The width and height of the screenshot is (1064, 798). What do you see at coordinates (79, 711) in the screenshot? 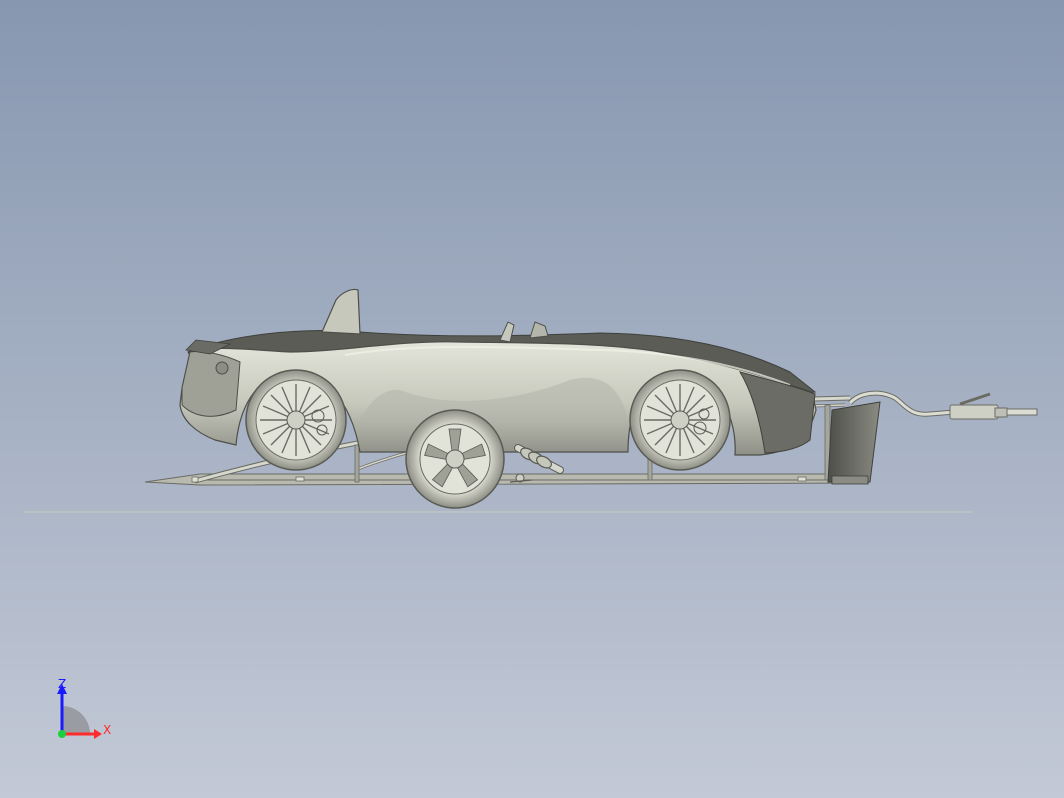
I see `axis-triad-graphic` at bounding box center [79, 711].